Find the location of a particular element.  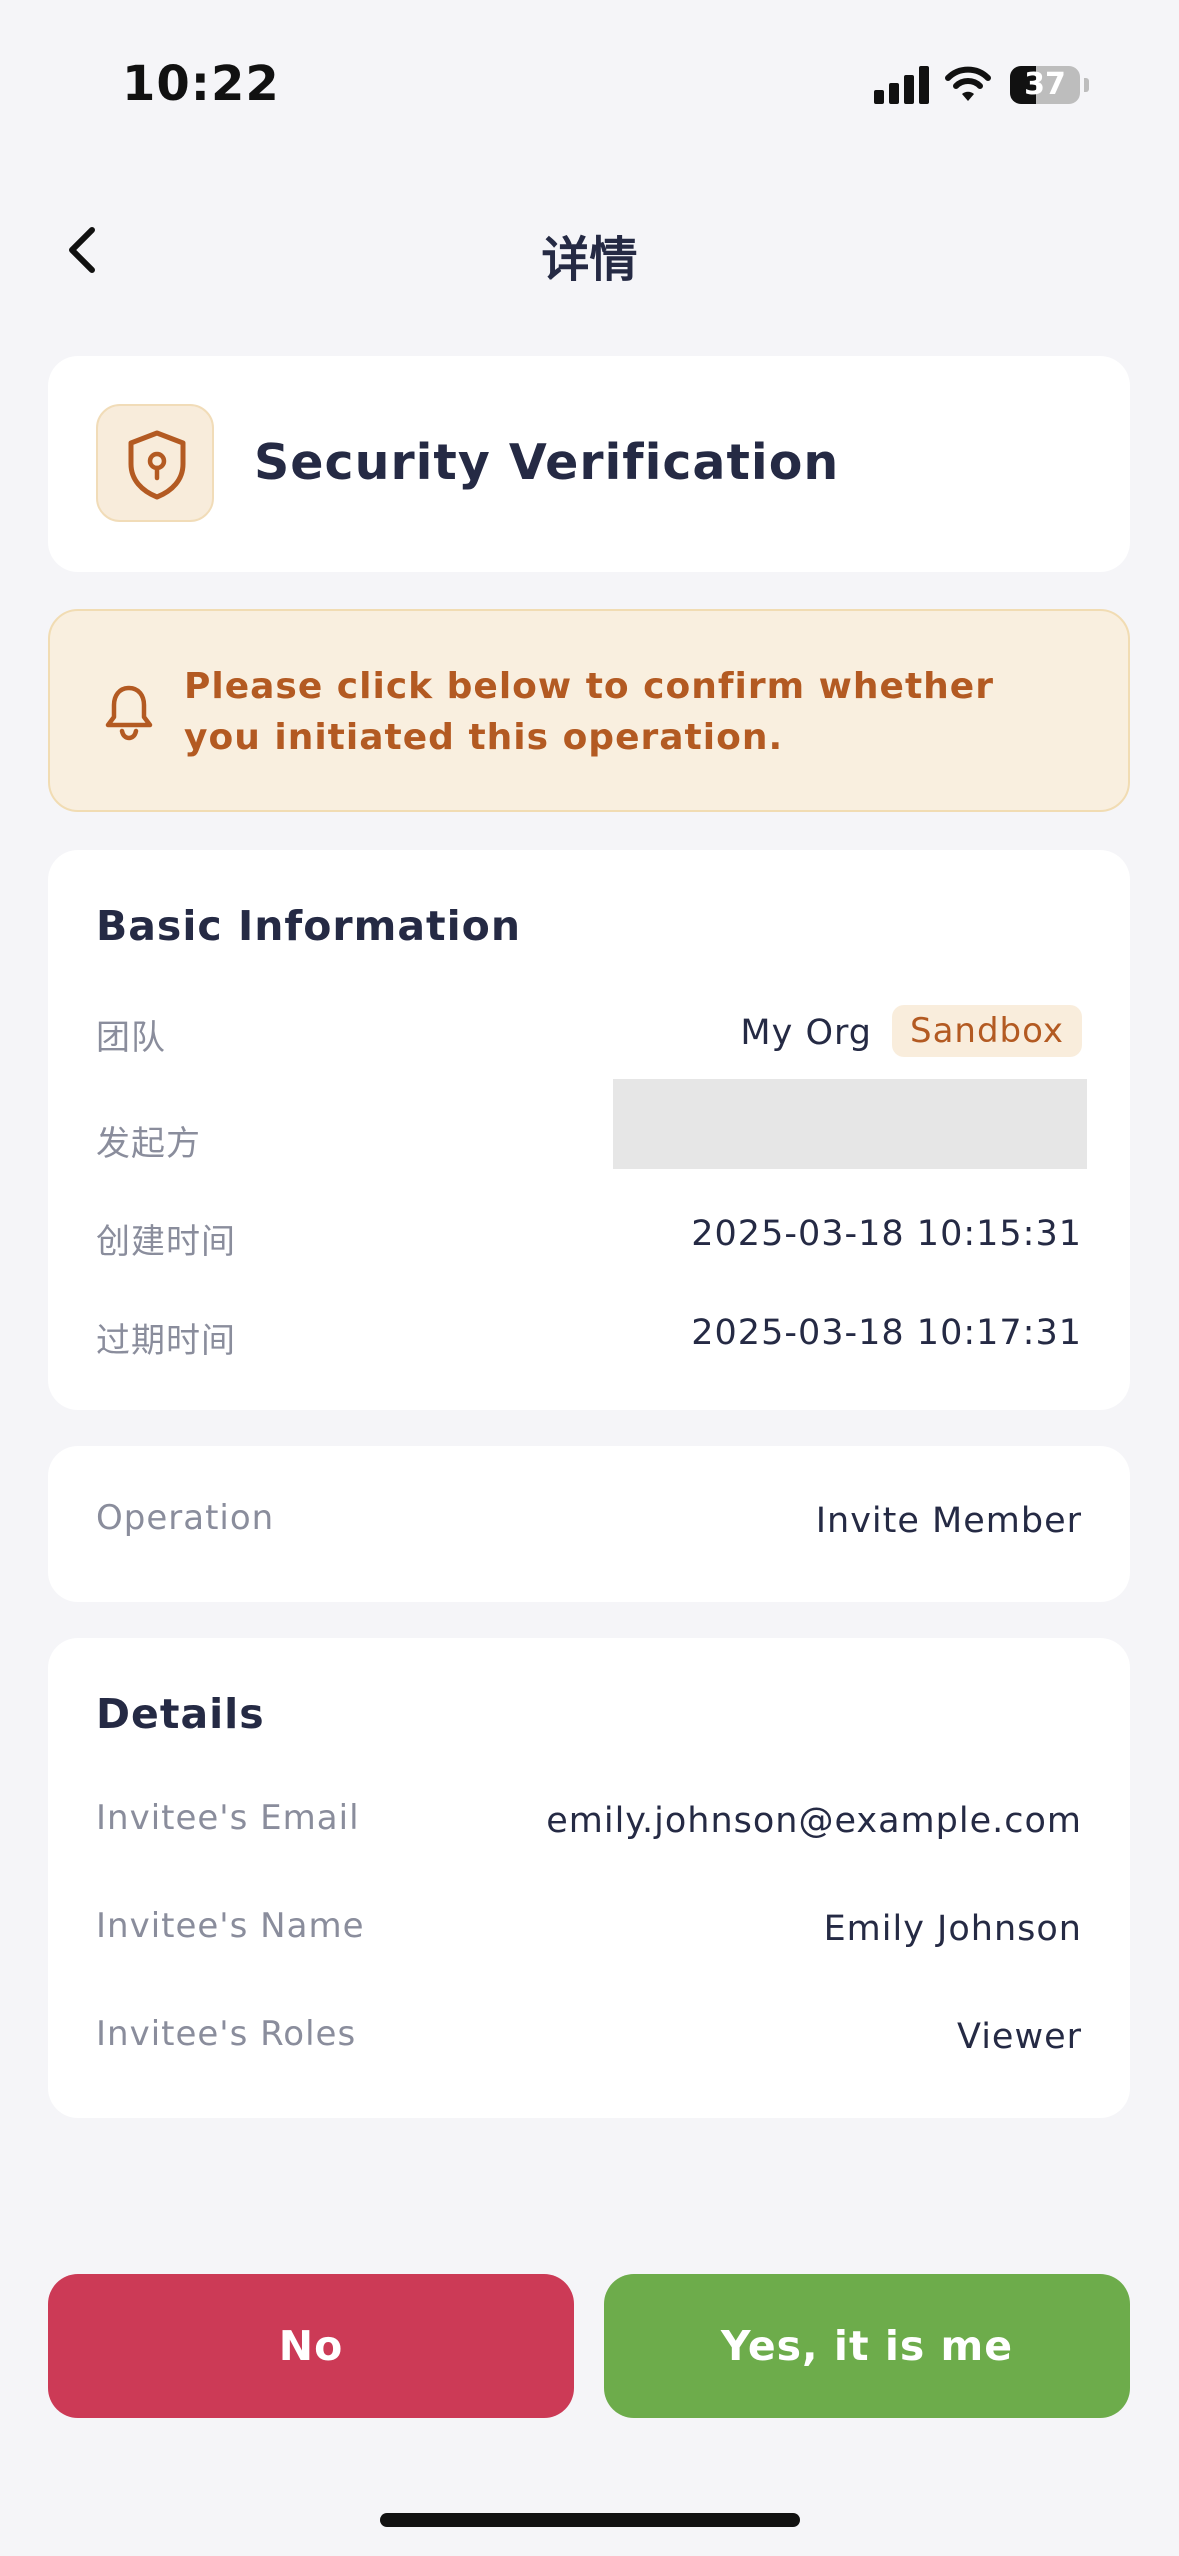

invitee-roles-label: Invitee's Roles is located at coordinates (226, 2034).